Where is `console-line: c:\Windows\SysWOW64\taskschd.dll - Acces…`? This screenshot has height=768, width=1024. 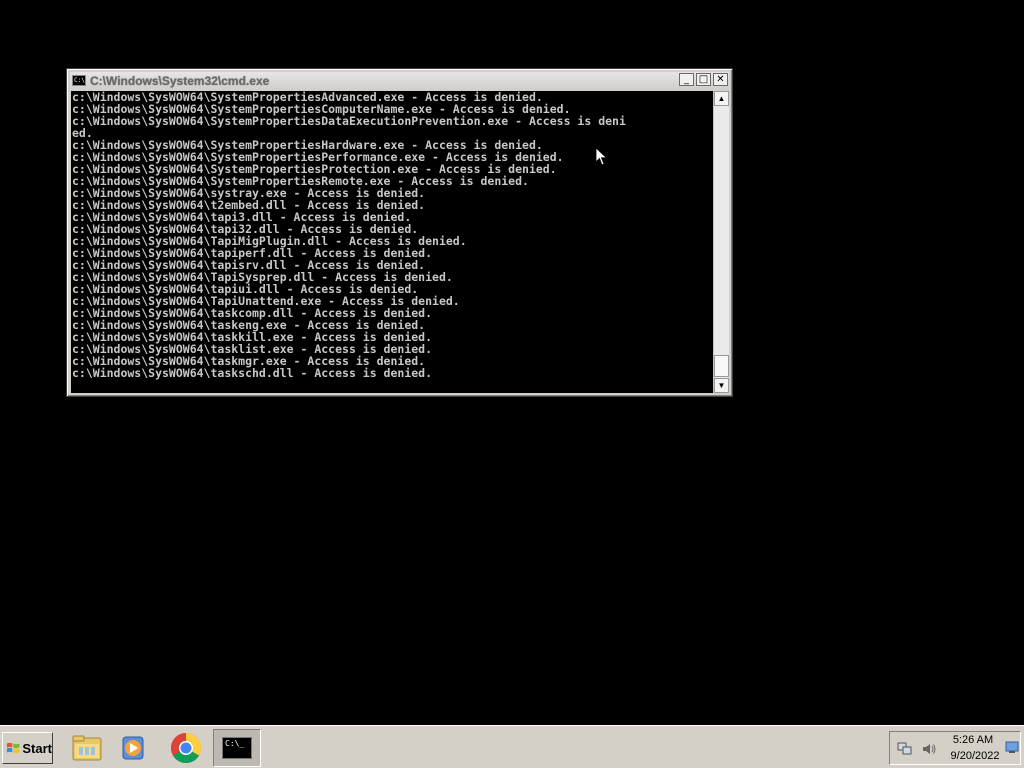
console-line: c:\Windows\SysWOW64\taskschd.dll - Acces… is located at coordinates (252, 373).